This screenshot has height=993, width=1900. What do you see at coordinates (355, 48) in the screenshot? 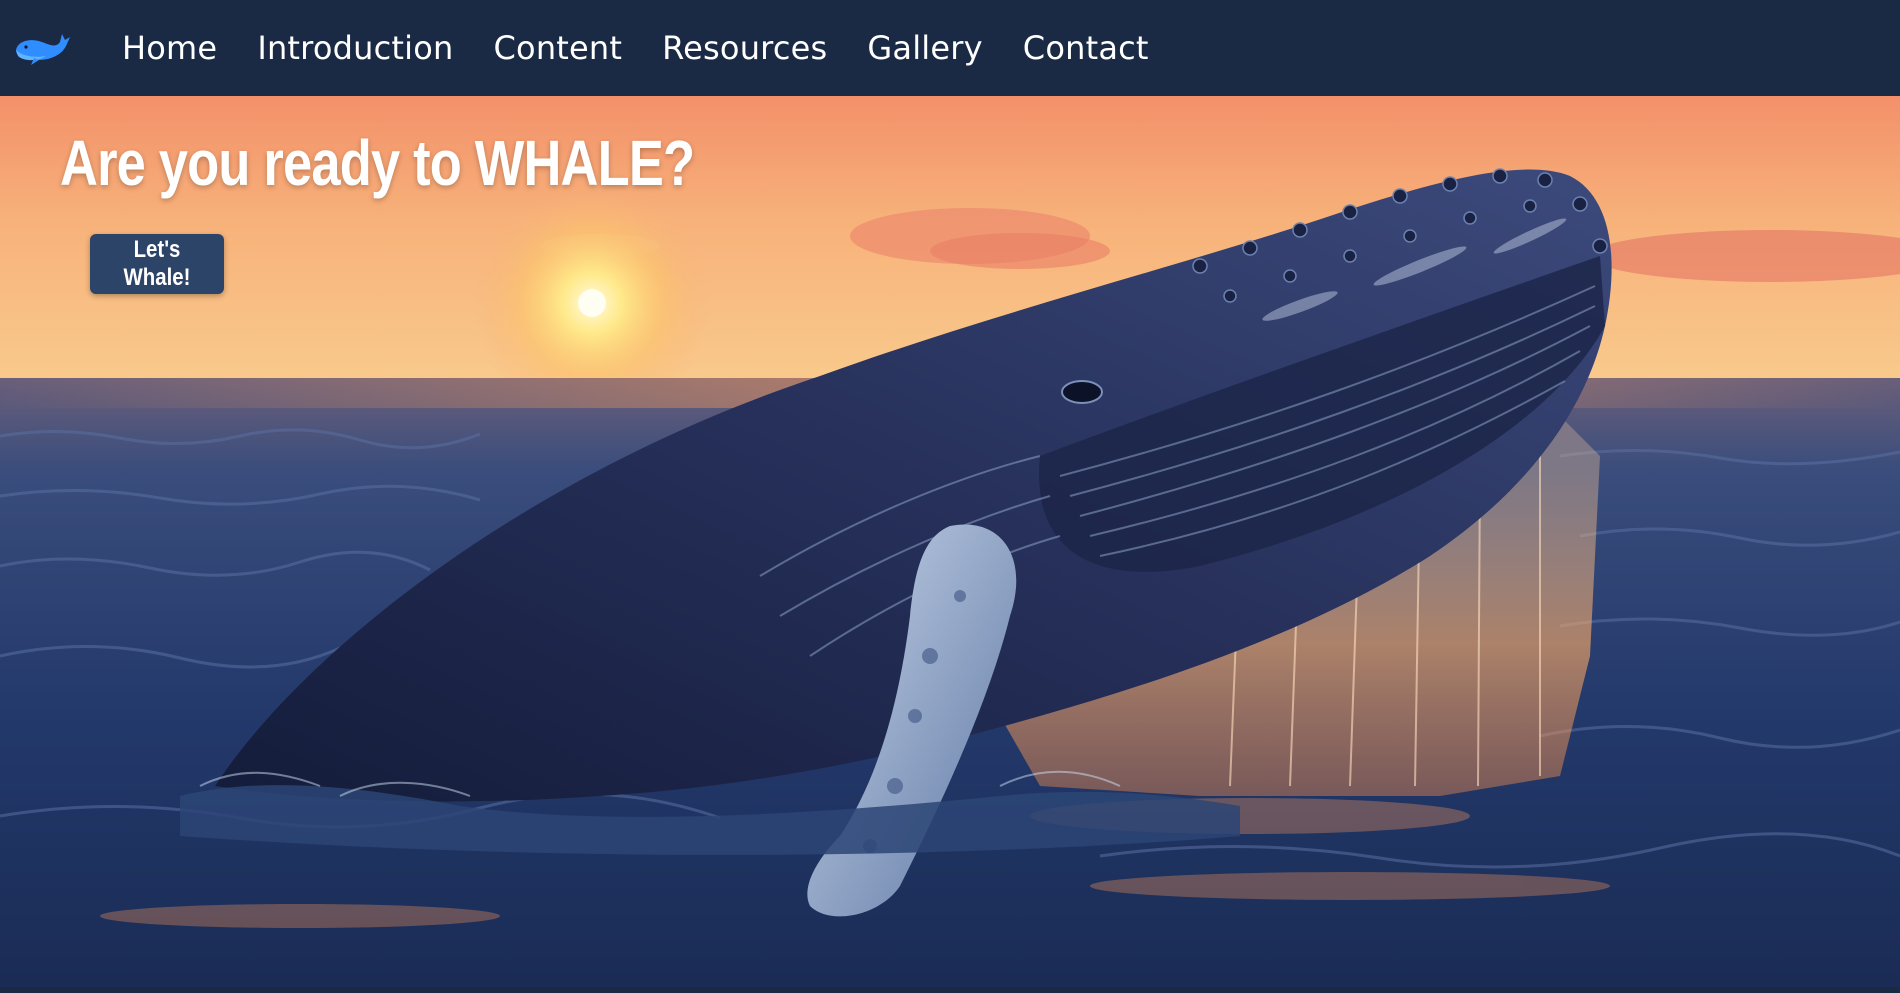
I see `nav-introduction-link: Introduction` at bounding box center [355, 48].